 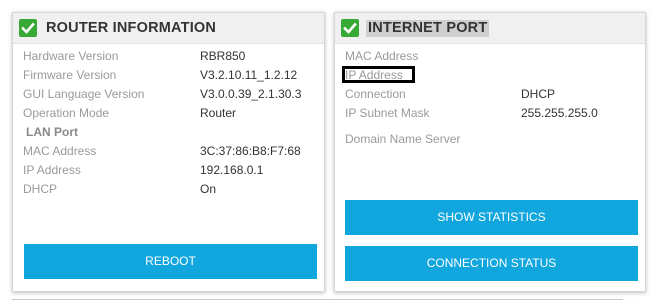 What do you see at coordinates (403, 139) in the screenshot?
I see `info-label: Domain Name Server` at bounding box center [403, 139].